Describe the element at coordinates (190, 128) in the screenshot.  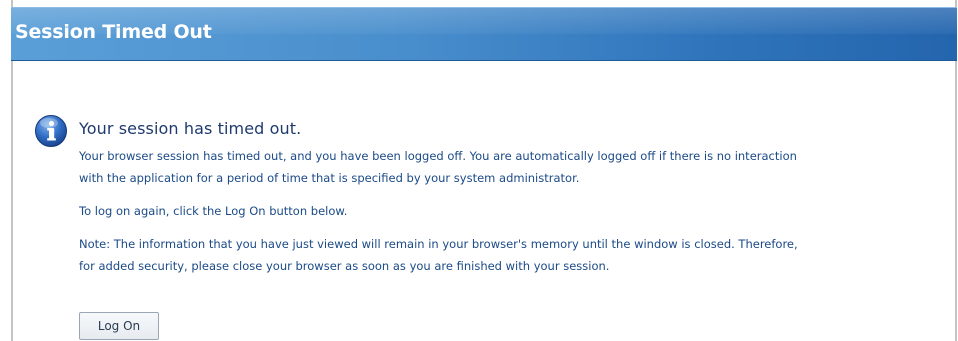
I see `message-heading: Your session has timed out.` at that location.